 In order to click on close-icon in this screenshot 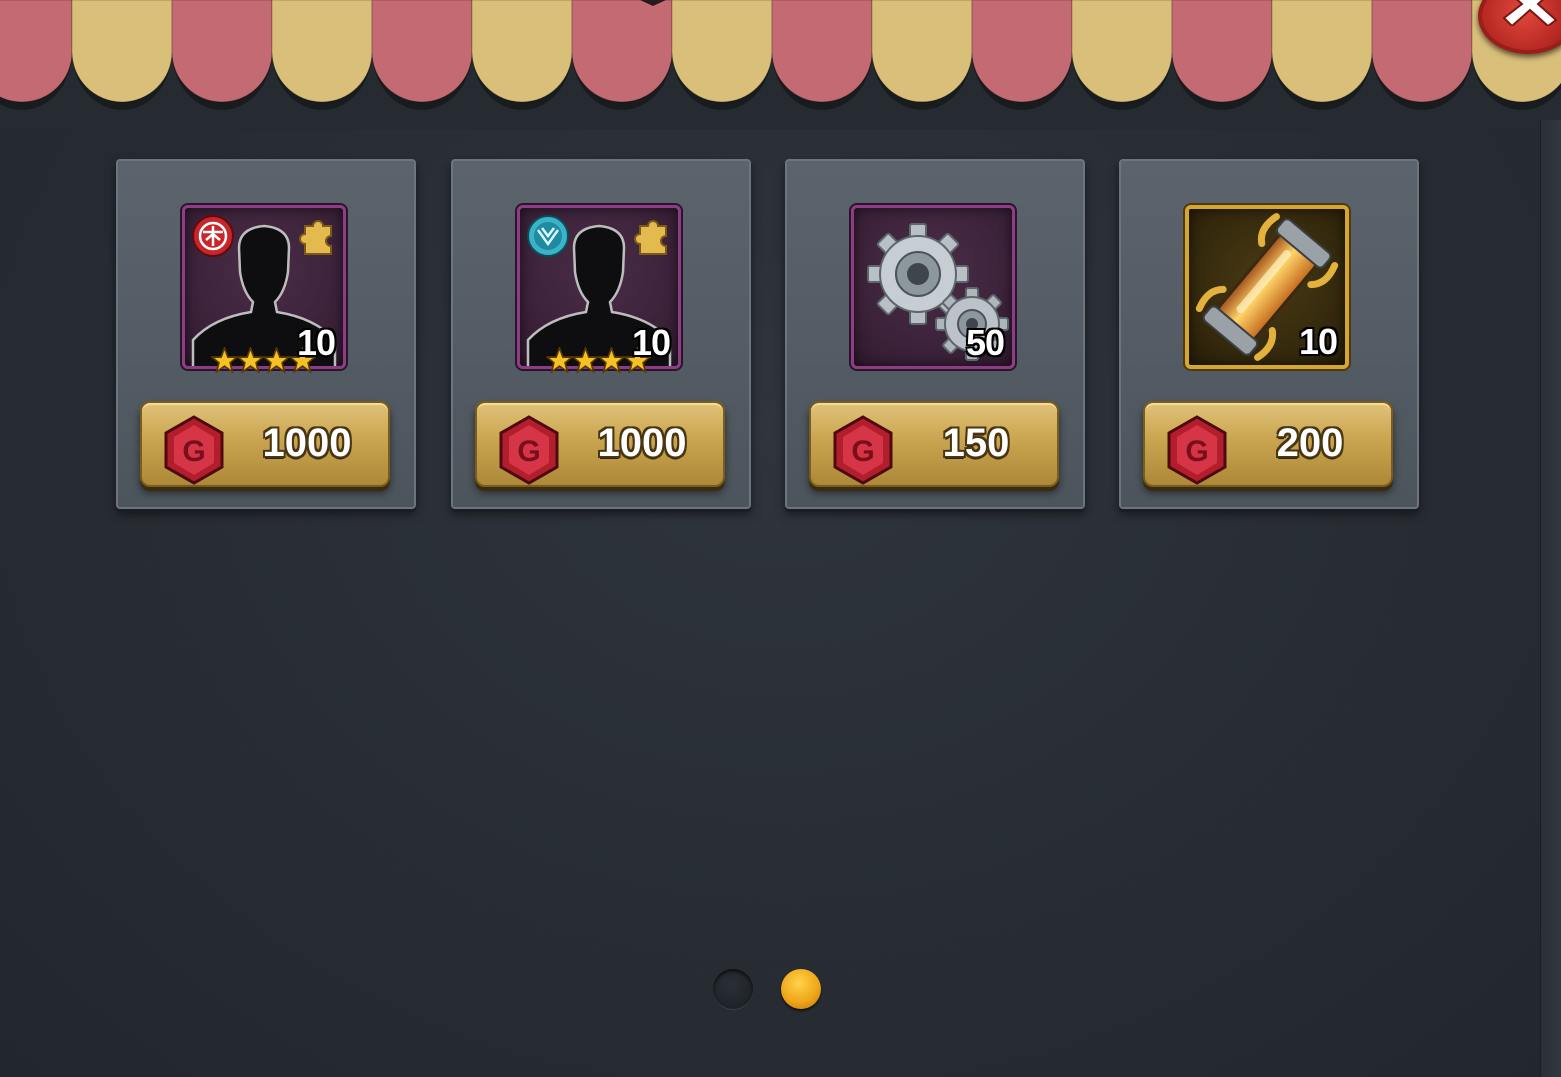, I will do `click(1530, 13)`.